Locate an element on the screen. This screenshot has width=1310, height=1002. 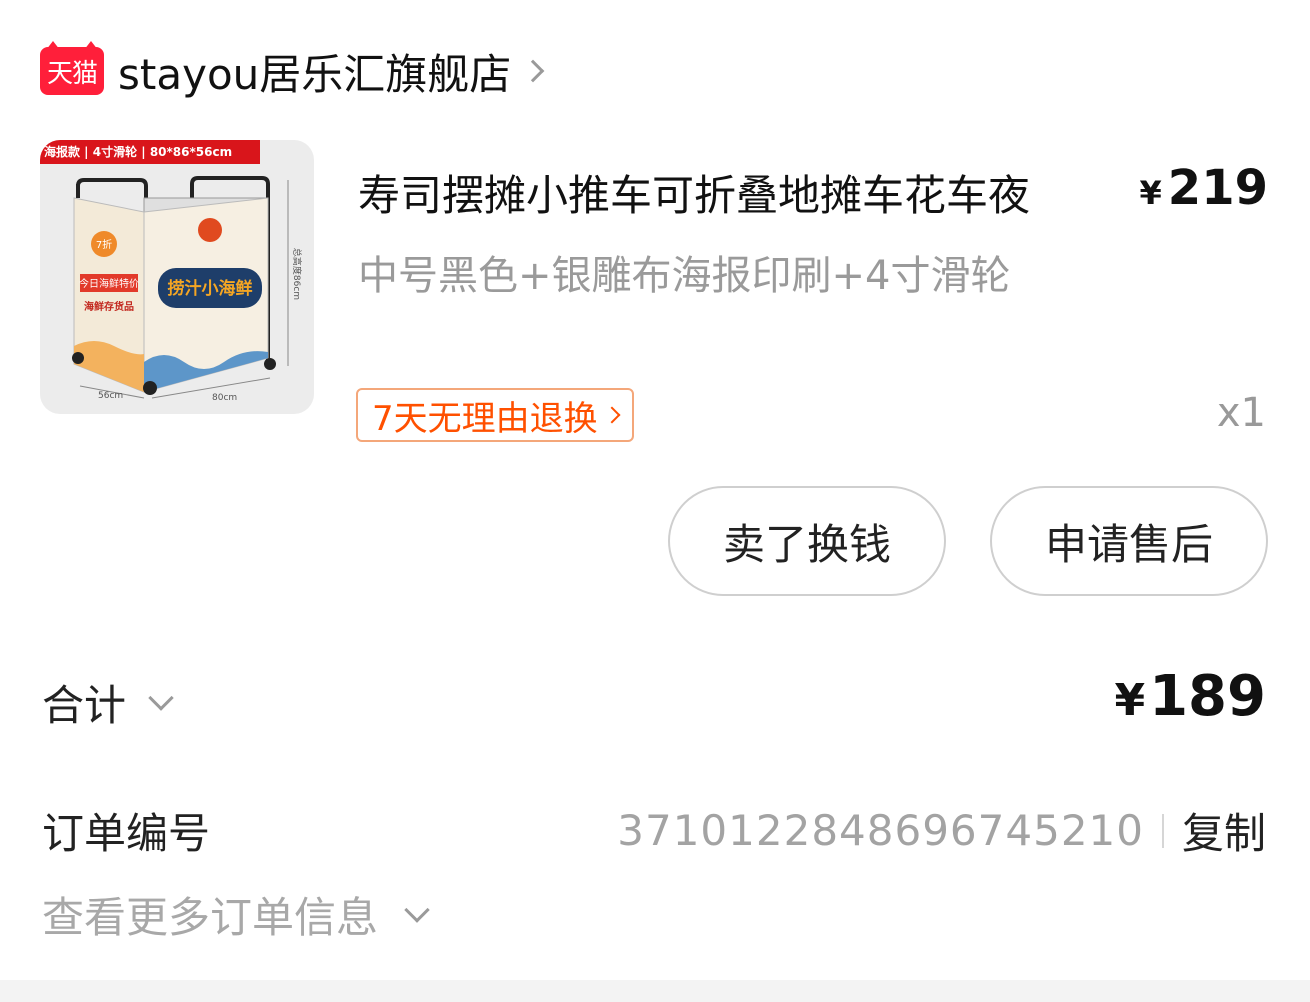
total-label: 合计 is located at coordinates (84, 705).